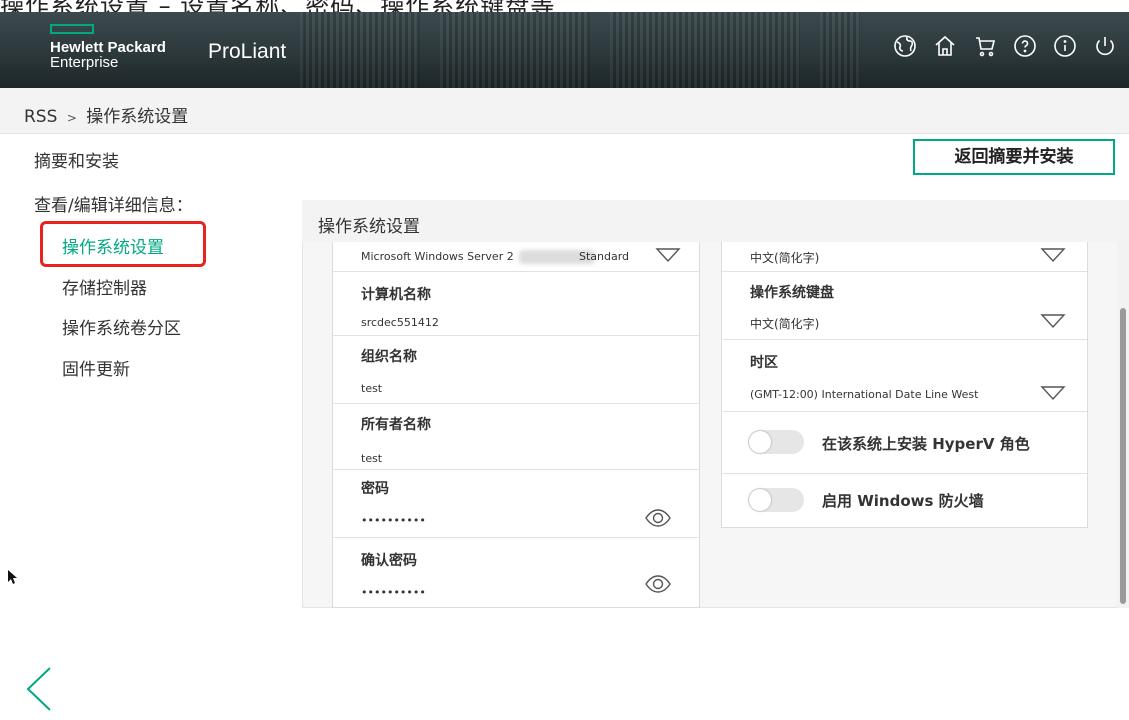 The height and width of the screenshot is (720, 1129). What do you see at coordinates (776, 442) in the screenshot?
I see `hyperv-toggle` at bounding box center [776, 442].